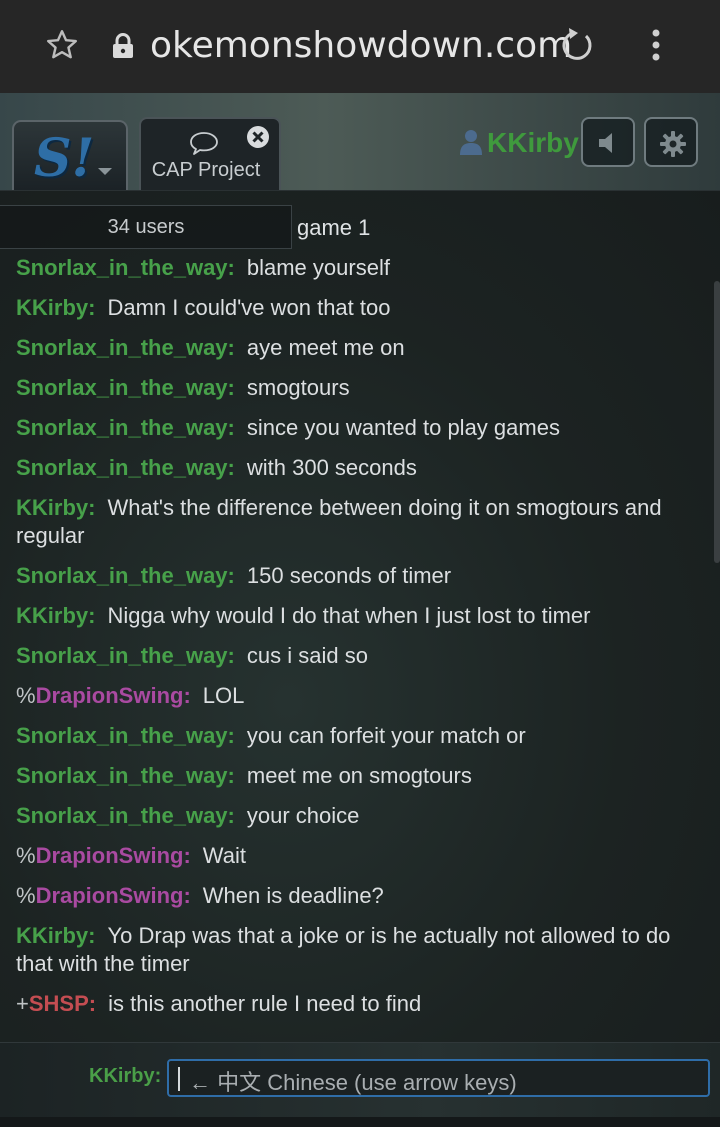 The height and width of the screenshot is (1127, 720). I want to click on username: KKirby, so click(533, 143).